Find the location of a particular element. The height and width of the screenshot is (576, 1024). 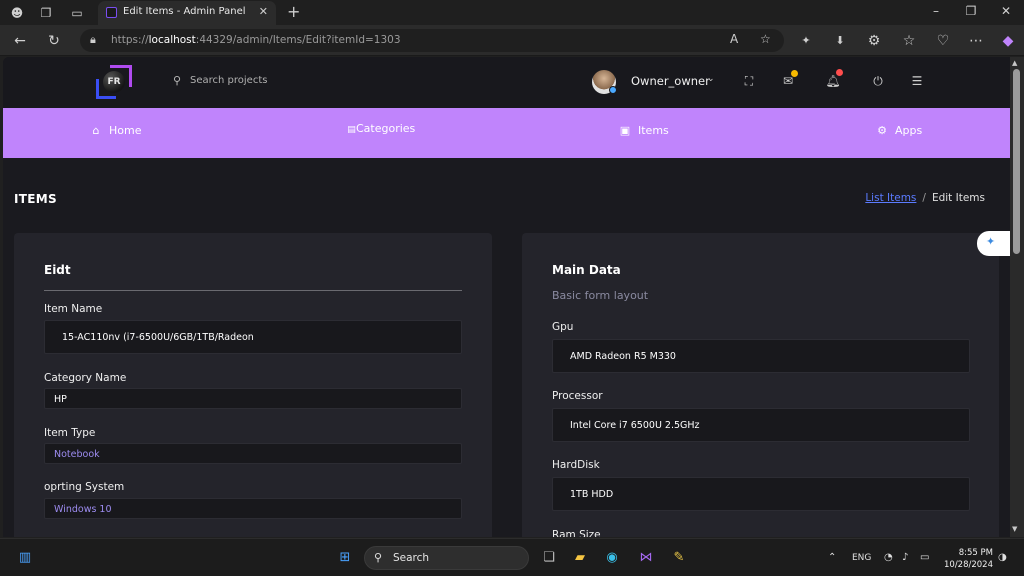

card-subtitle: Basic form layout is located at coordinates (600, 295).